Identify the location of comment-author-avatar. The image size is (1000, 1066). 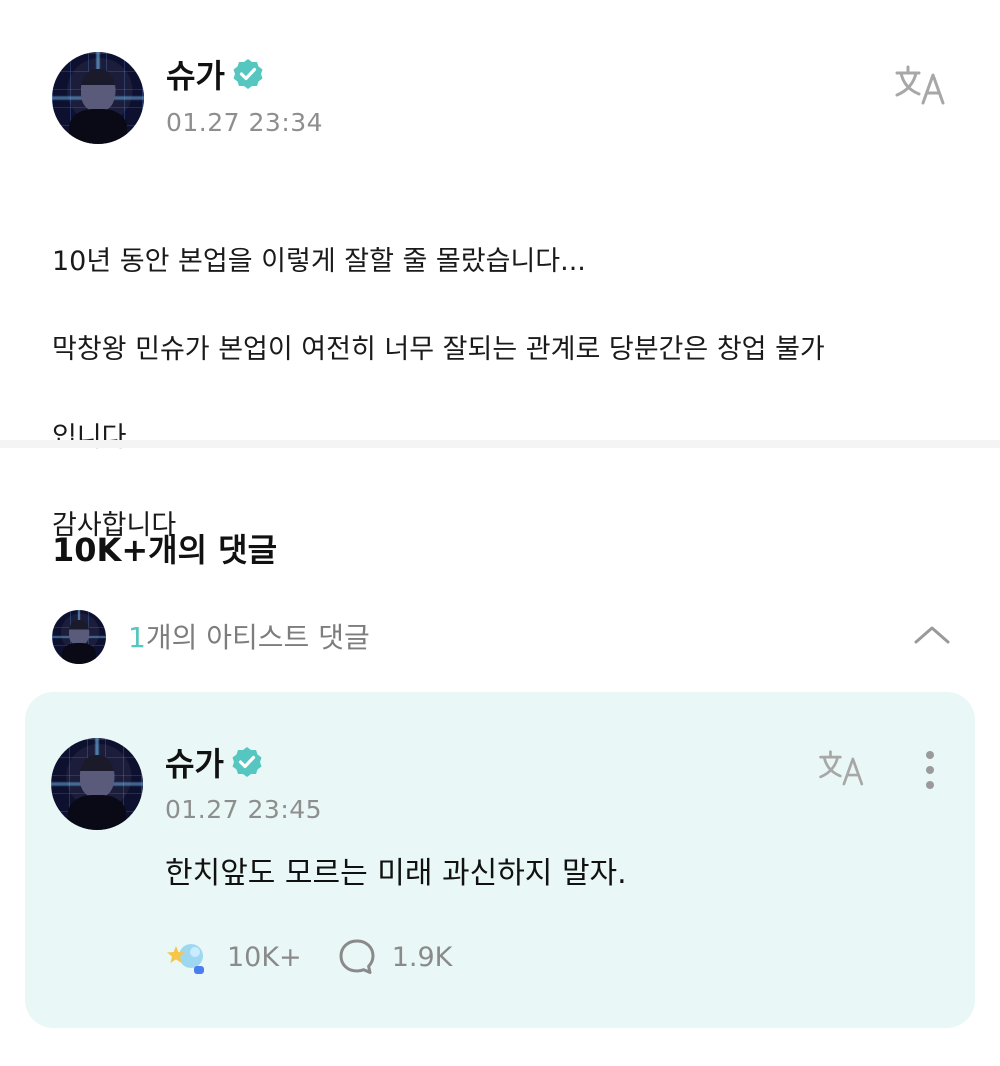
(97, 784).